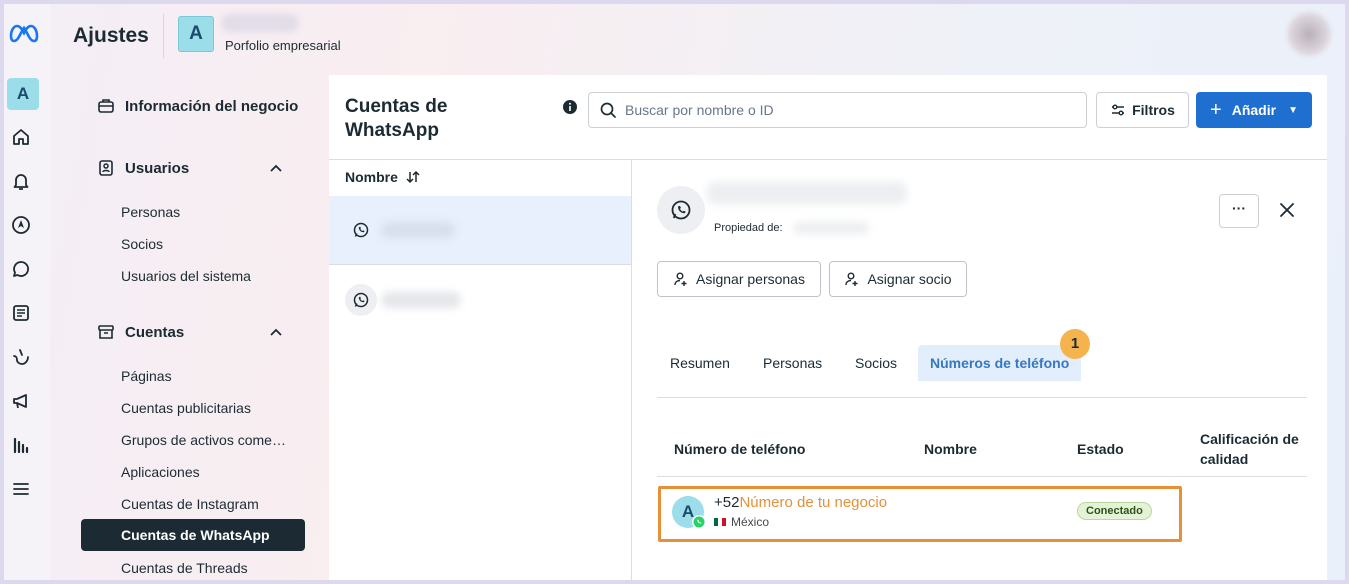 Image resolution: width=1349 pixels, height=584 pixels. What do you see at coordinates (21, 181) in the screenshot?
I see `bell-icon` at bounding box center [21, 181].